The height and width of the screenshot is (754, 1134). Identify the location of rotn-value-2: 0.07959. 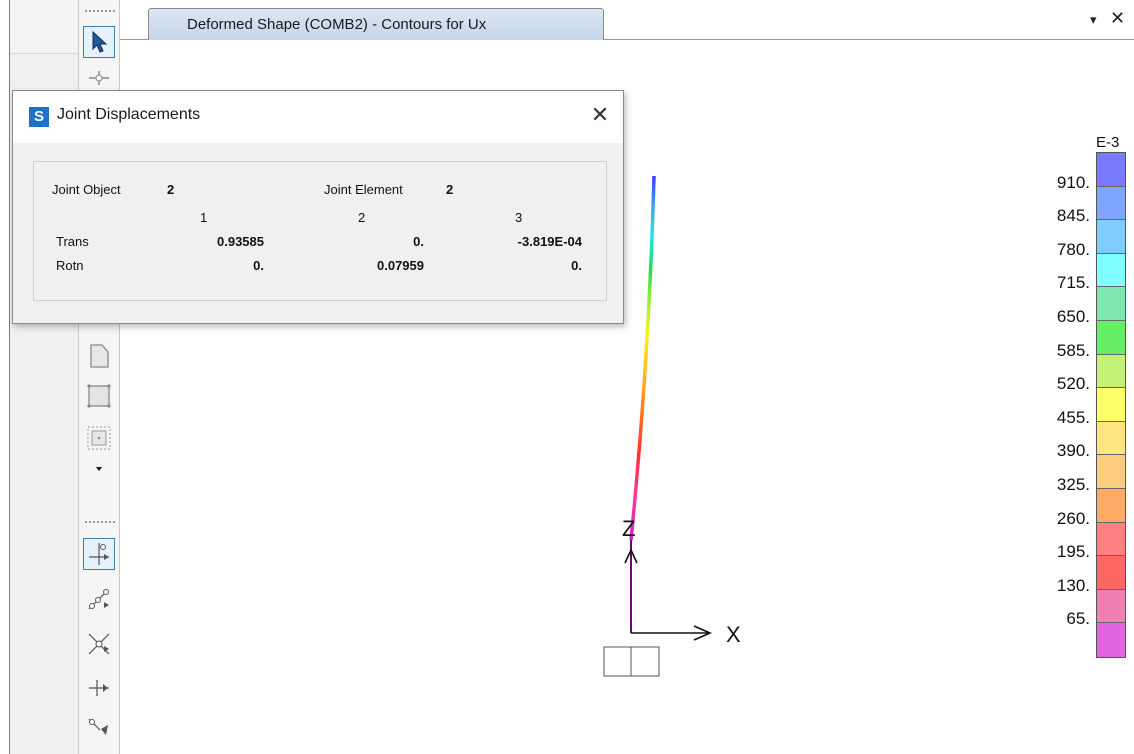
(400, 265).